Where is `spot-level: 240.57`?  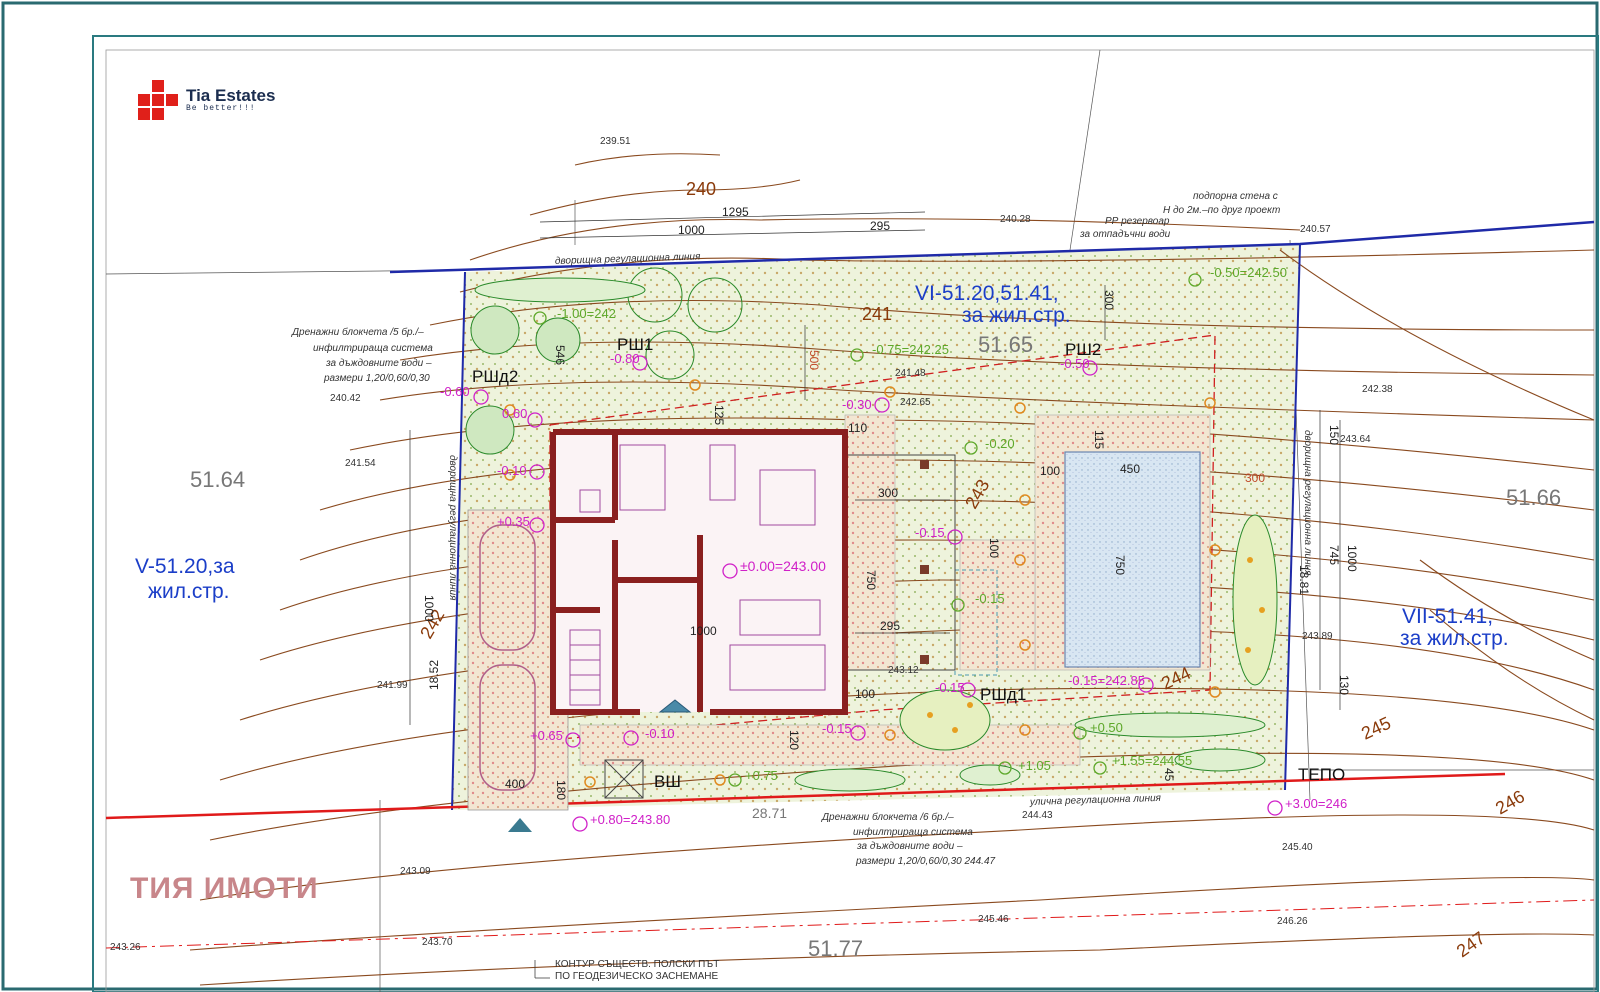 spot-level: 240.57 is located at coordinates (1315, 229).